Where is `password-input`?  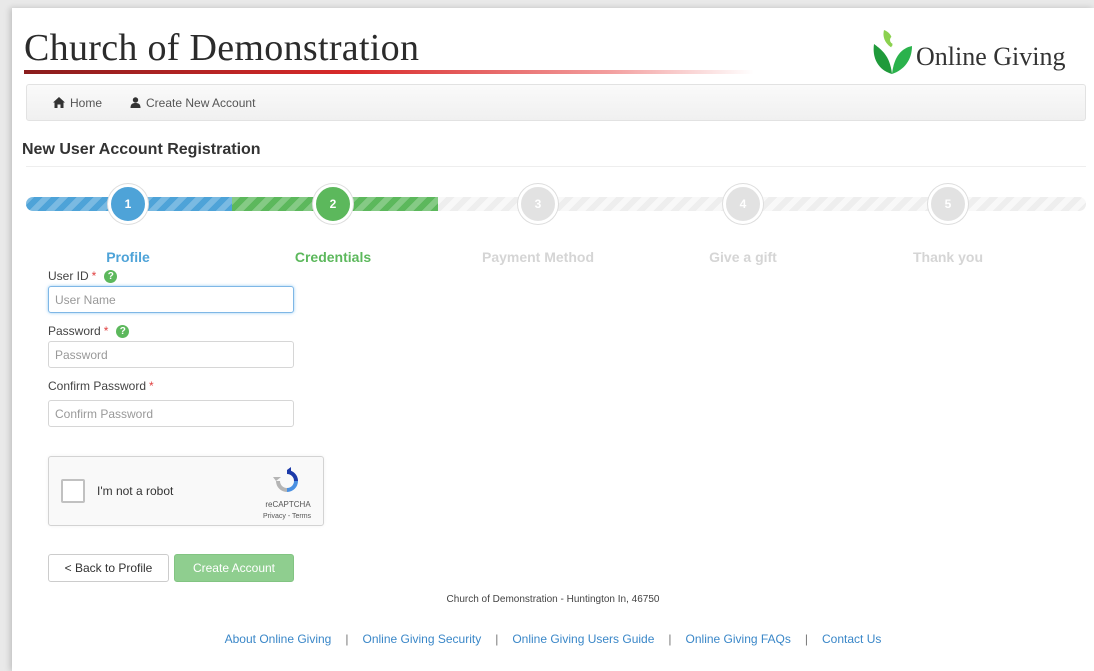
password-input is located at coordinates (171, 354).